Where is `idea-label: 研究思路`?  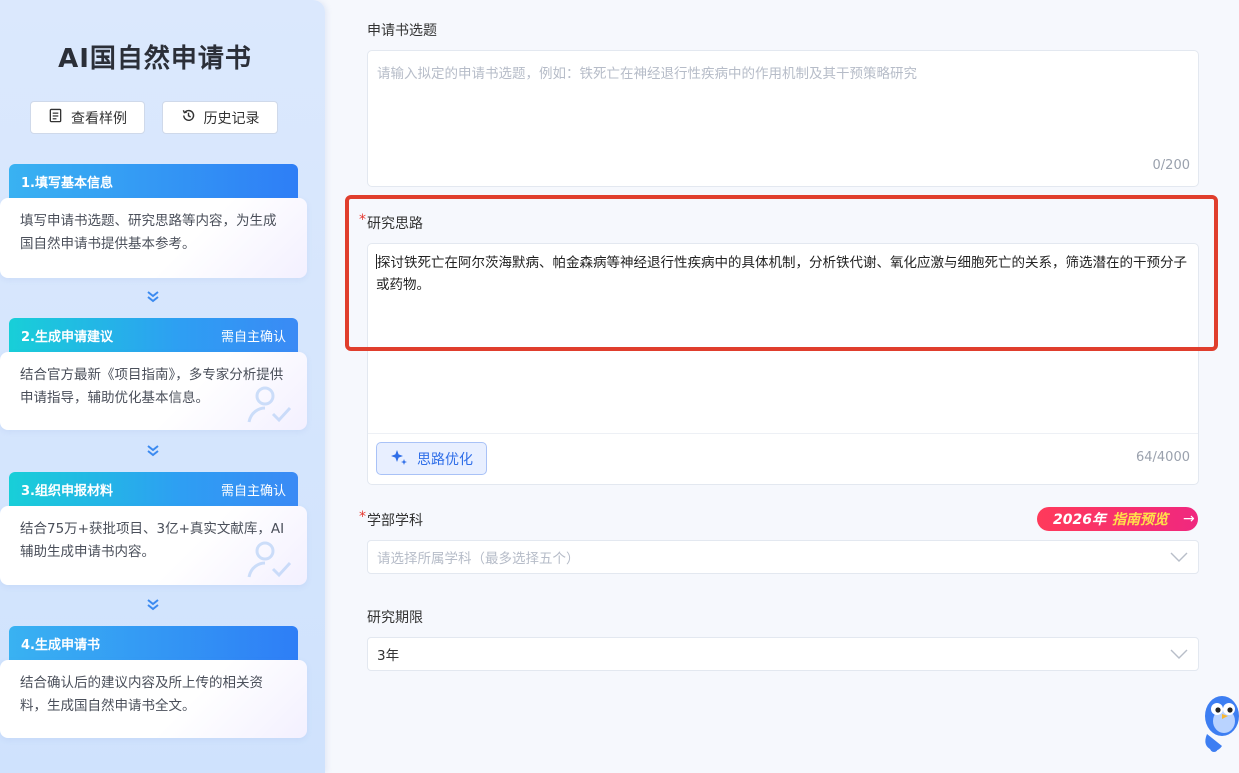
idea-label: 研究思路 is located at coordinates (395, 224).